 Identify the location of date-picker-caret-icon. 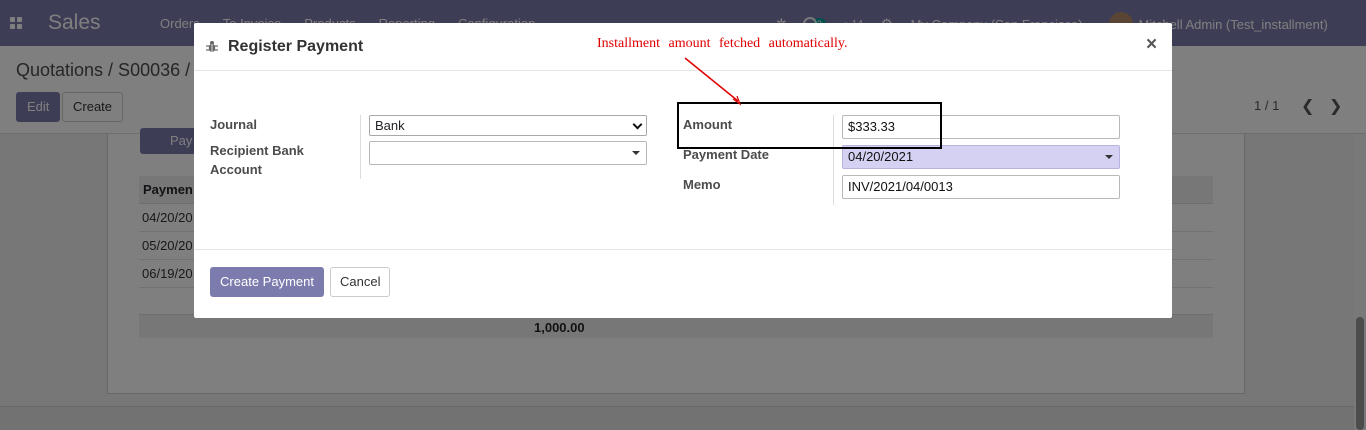
(1109, 157).